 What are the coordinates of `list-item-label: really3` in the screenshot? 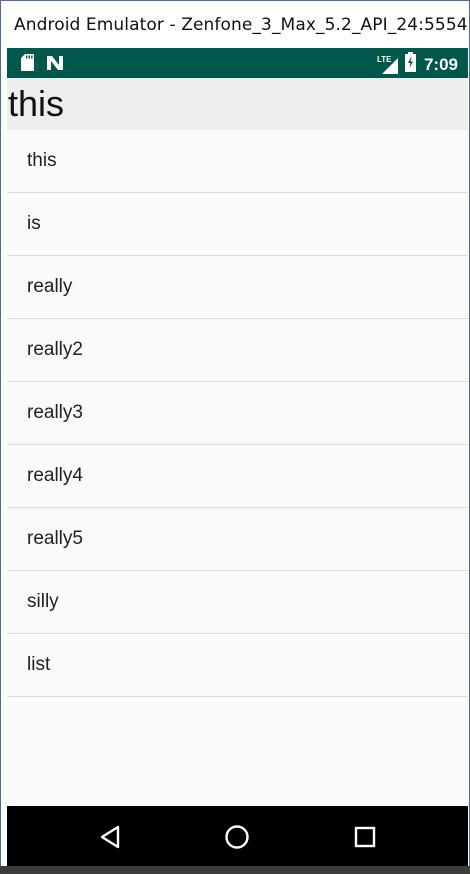 It's located at (55, 412).